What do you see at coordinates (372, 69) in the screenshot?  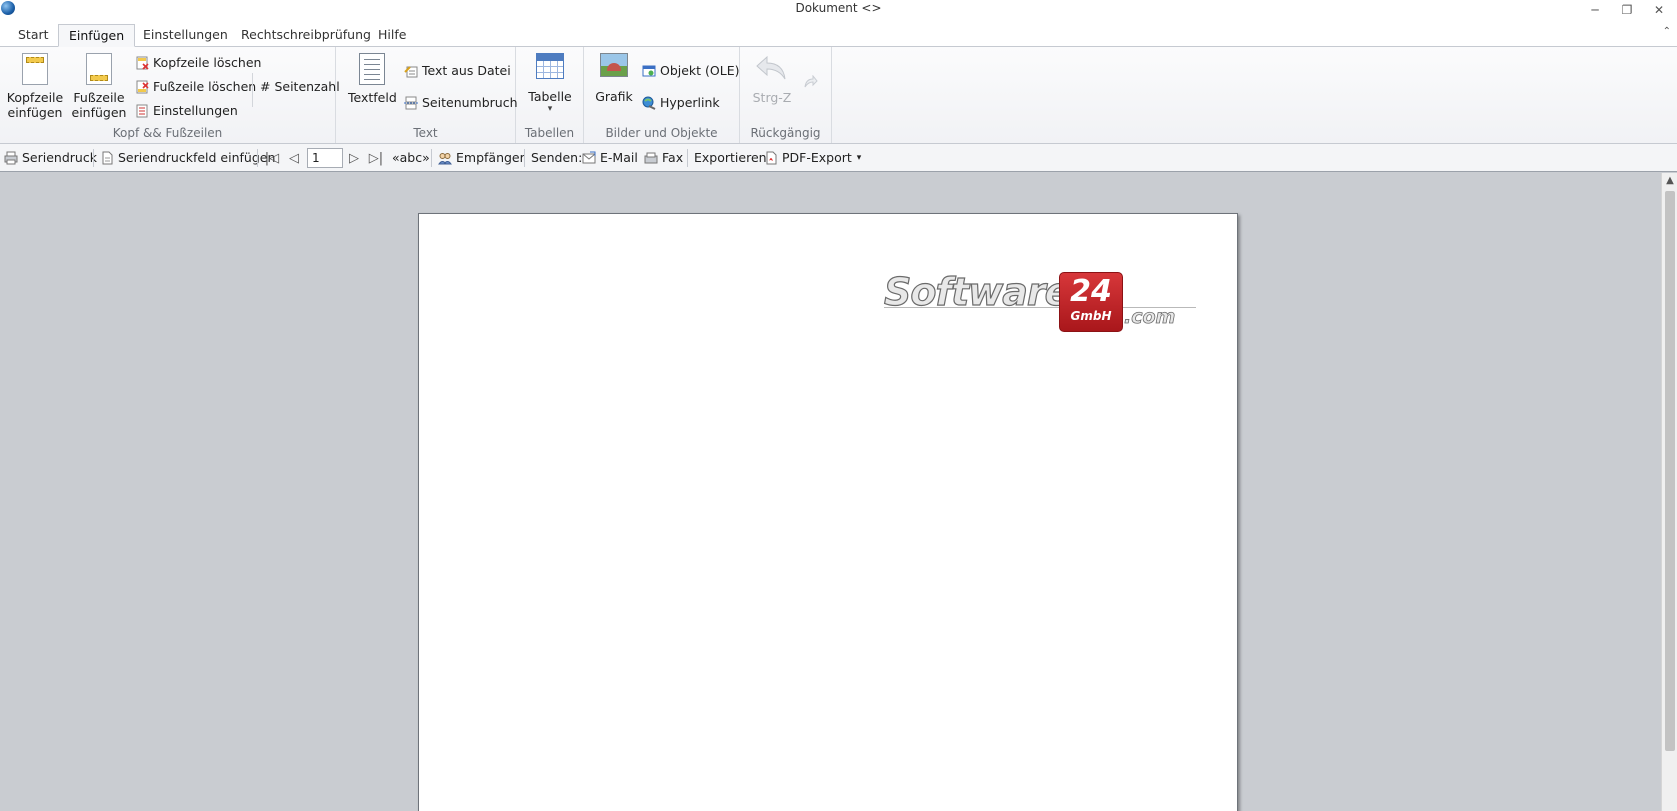 I see `textfield-icon` at bounding box center [372, 69].